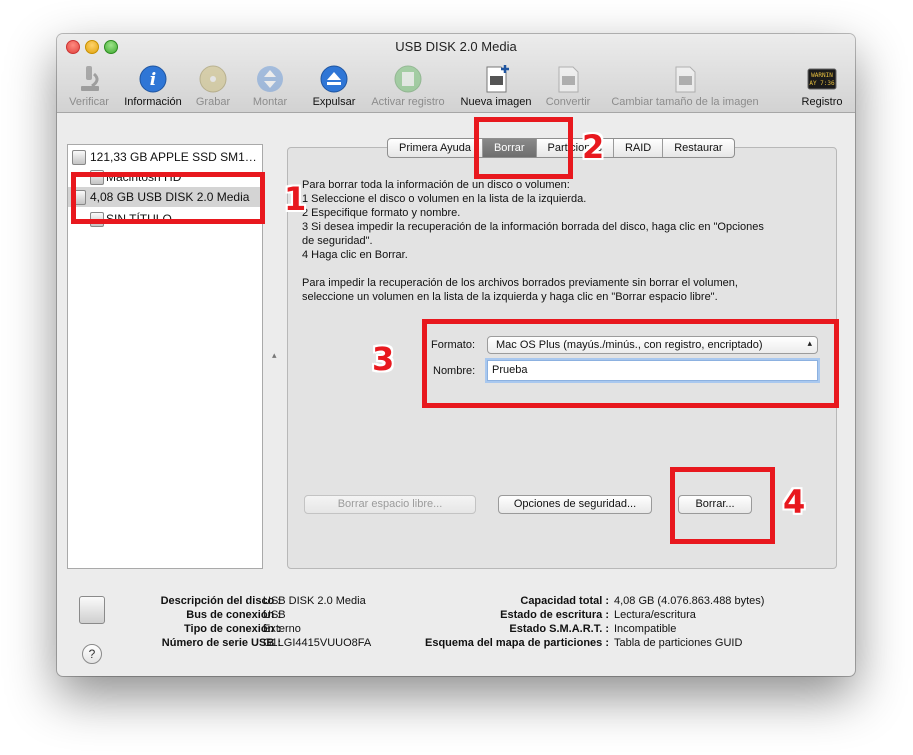 The height and width of the screenshot is (755, 913). Describe the element at coordinates (314, 601) in the screenshot. I see `info-value: USB DISK 2.0 Media` at that location.